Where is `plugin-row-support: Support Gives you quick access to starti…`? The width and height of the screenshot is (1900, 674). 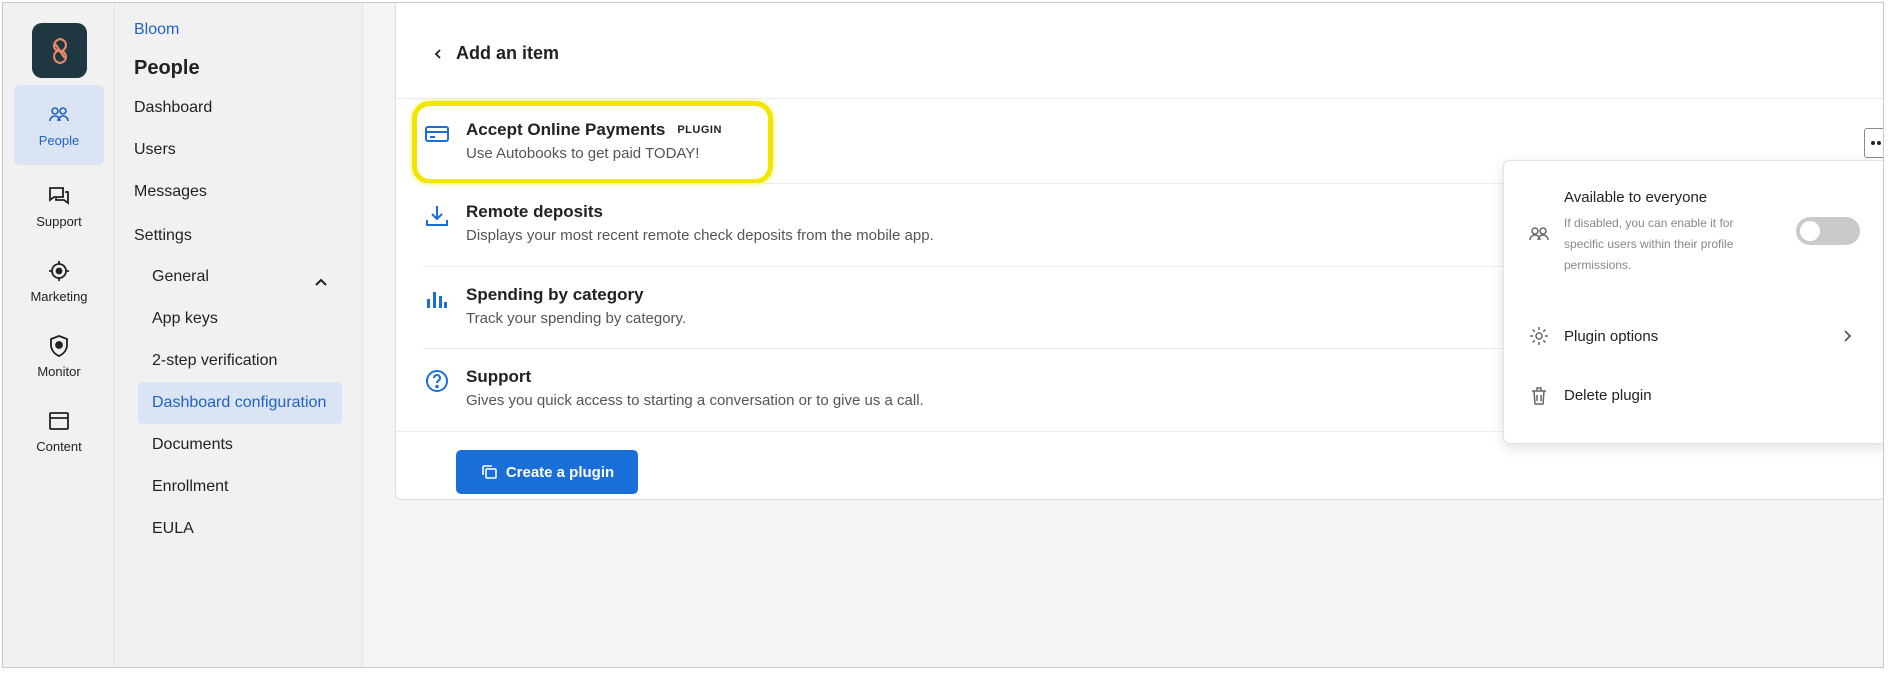 plugin-row-support: Support Gives you quick access to starti… is located at coordinates (974, 390).